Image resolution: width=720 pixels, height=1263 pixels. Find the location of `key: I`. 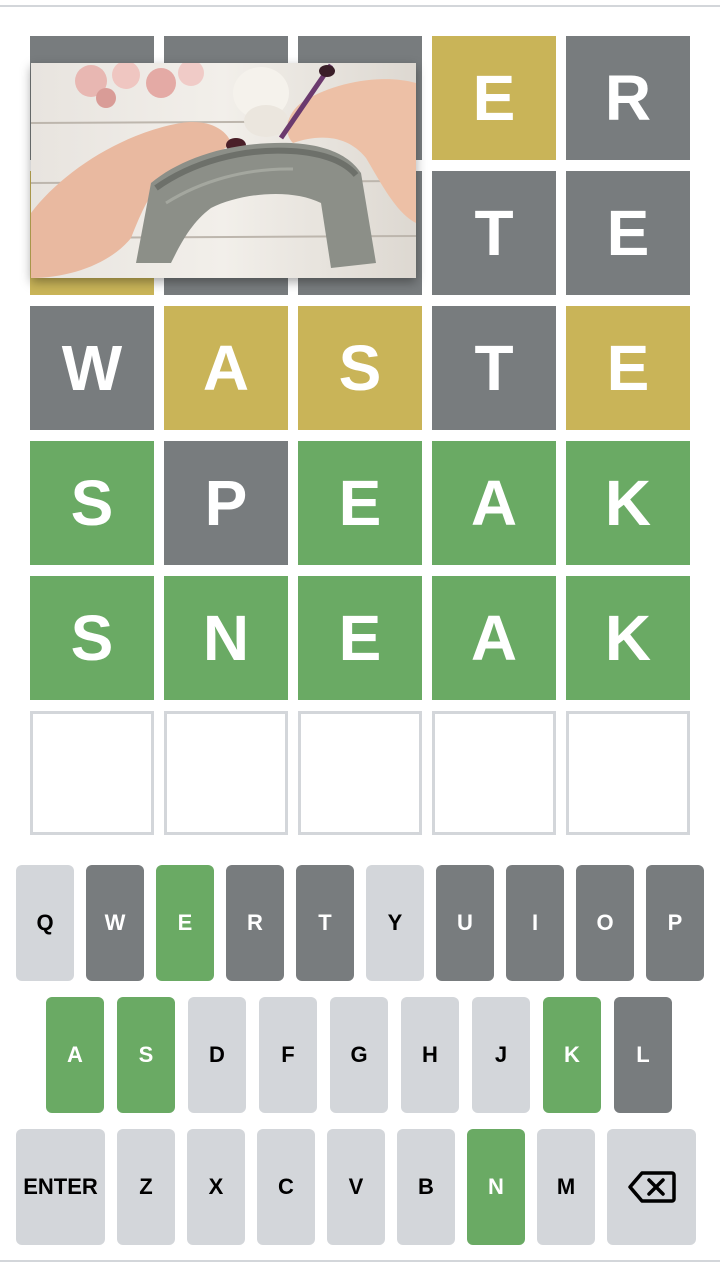

key: I is located at coordinates (535, 923).